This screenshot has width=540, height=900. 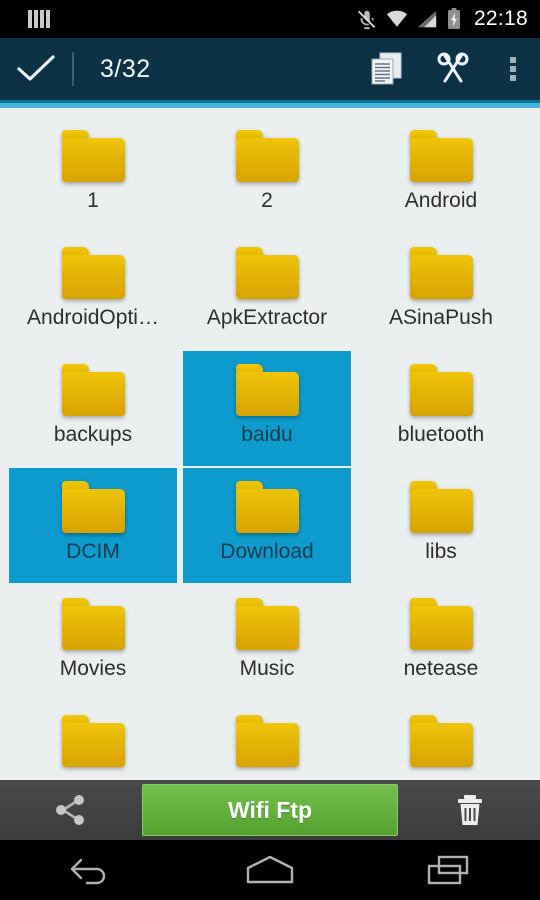 I want to click on recents-icon, so click(x=448, y=870).